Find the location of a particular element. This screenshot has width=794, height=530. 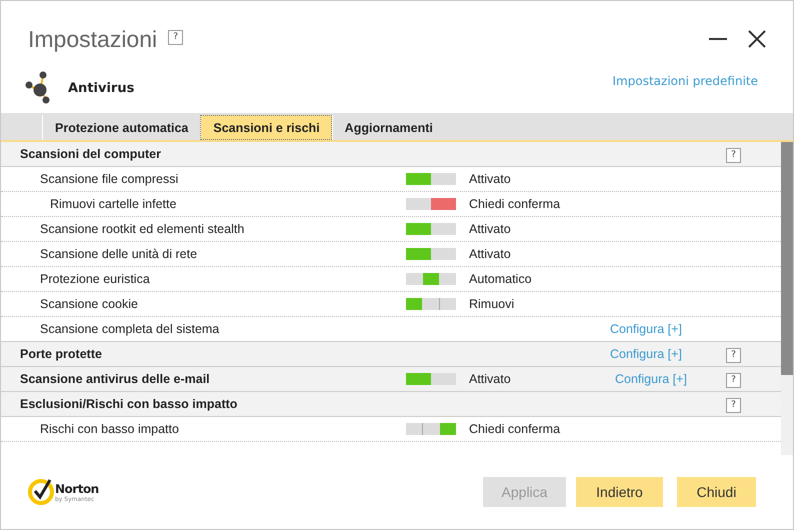

scrollbar-thumb is located at coordinates (787, 258).